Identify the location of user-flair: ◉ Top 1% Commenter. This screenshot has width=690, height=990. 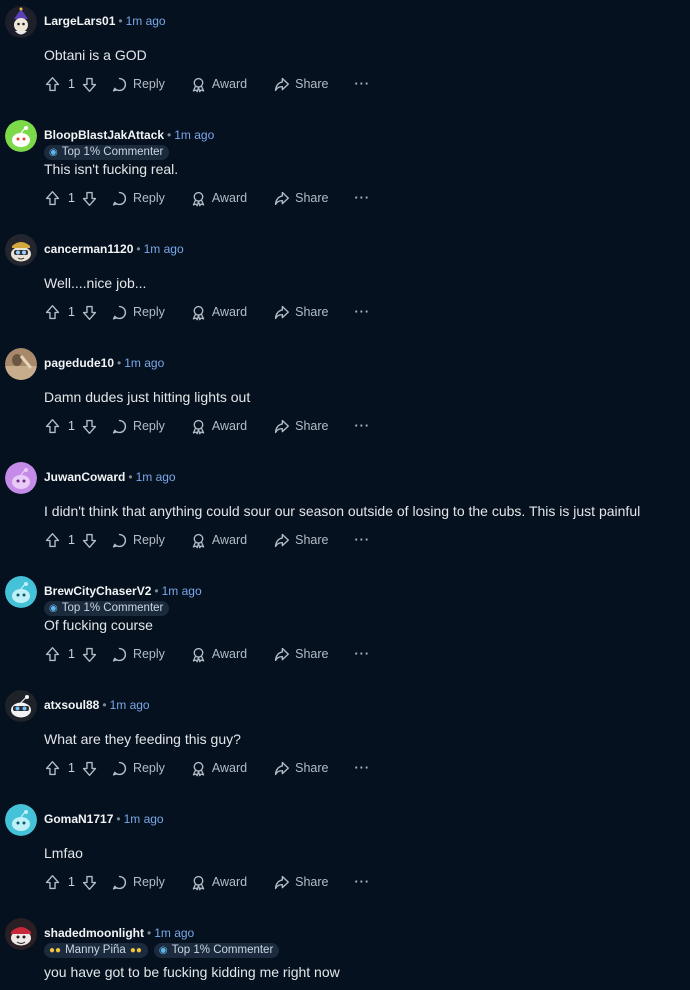
(216, 950).